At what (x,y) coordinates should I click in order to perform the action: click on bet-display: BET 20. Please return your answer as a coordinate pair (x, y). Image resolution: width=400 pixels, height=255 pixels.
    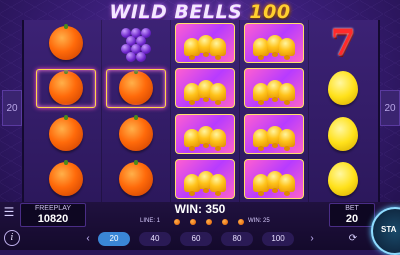
    Looking at the image, I should click on (352, 215).